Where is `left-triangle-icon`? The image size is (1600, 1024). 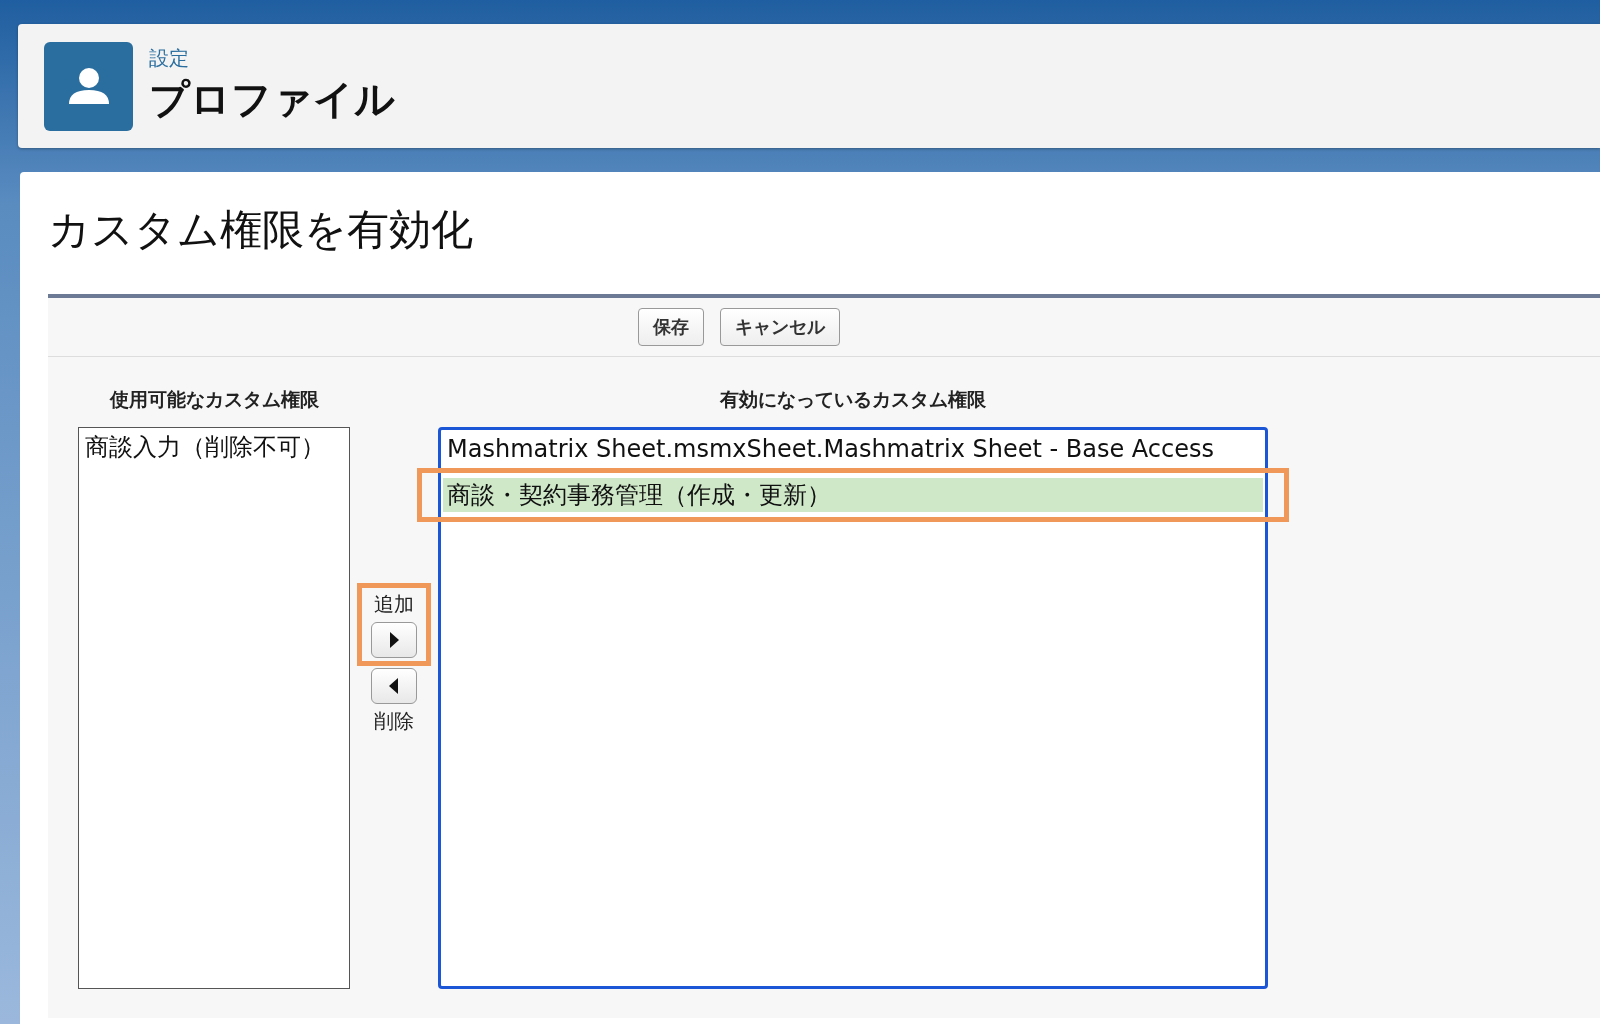
left-triangle-icon is located at coordinates (394, 686).